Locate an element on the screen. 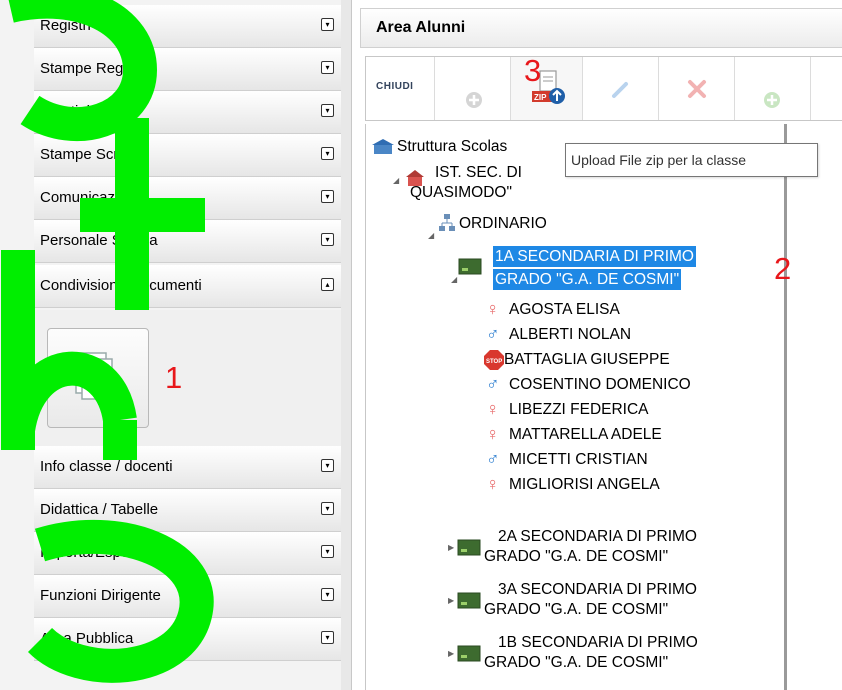 The width and height of the screenshot is (842, 690). school-structure-icon is located at coordinates (383, 146).